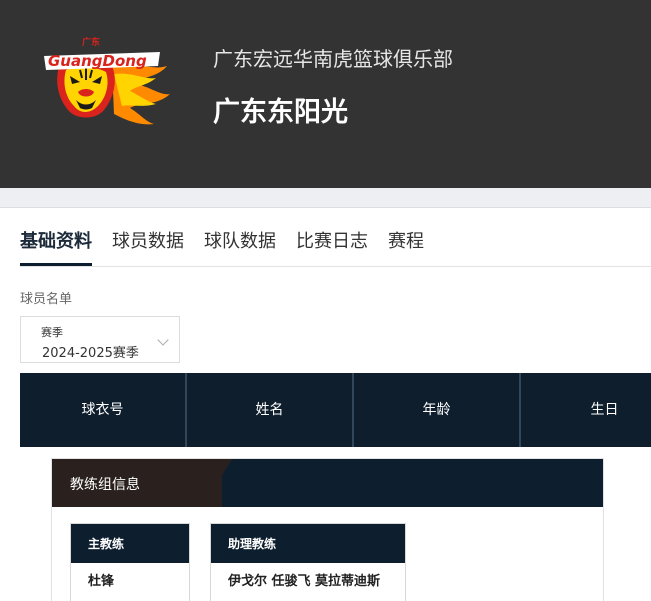  What do you see at coordinates (280, 112) in the screenshot?
I see `team-name: 广东东阳光` at bounding box center [280, 112].